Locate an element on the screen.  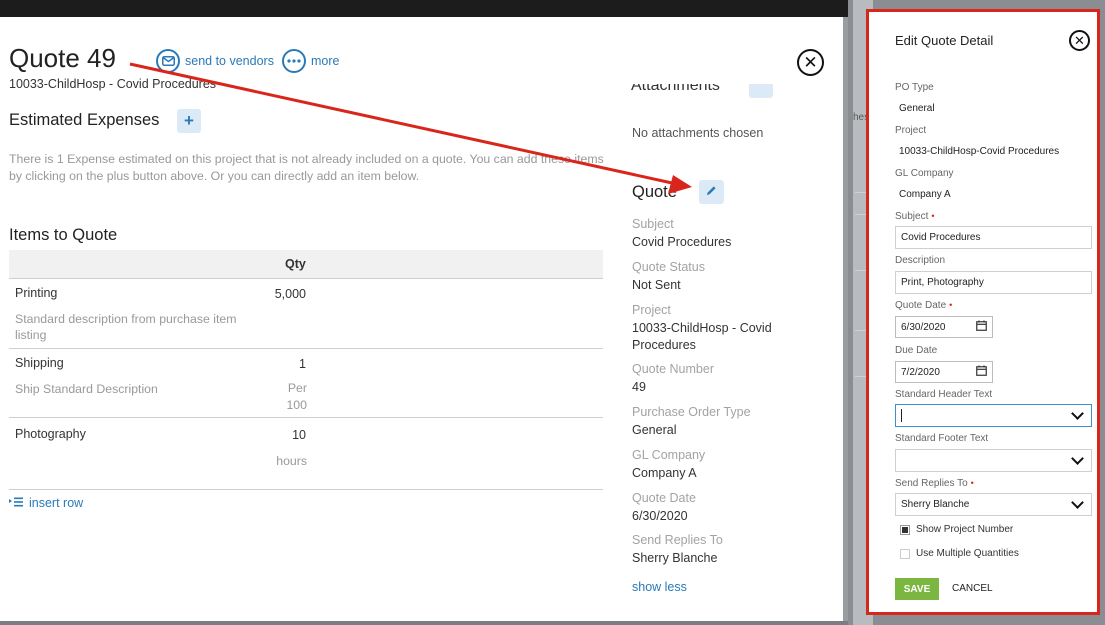
estimated-expenses-heading: Estimated Expenses is located at coordinates (84, 120).